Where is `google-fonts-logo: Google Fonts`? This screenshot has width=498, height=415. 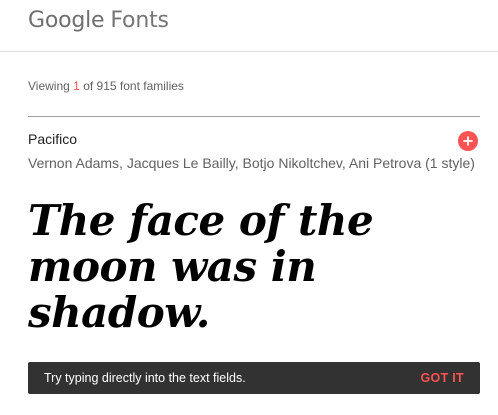
google-fonts-logo: Google Fonts is located at coordinates (98, 20).